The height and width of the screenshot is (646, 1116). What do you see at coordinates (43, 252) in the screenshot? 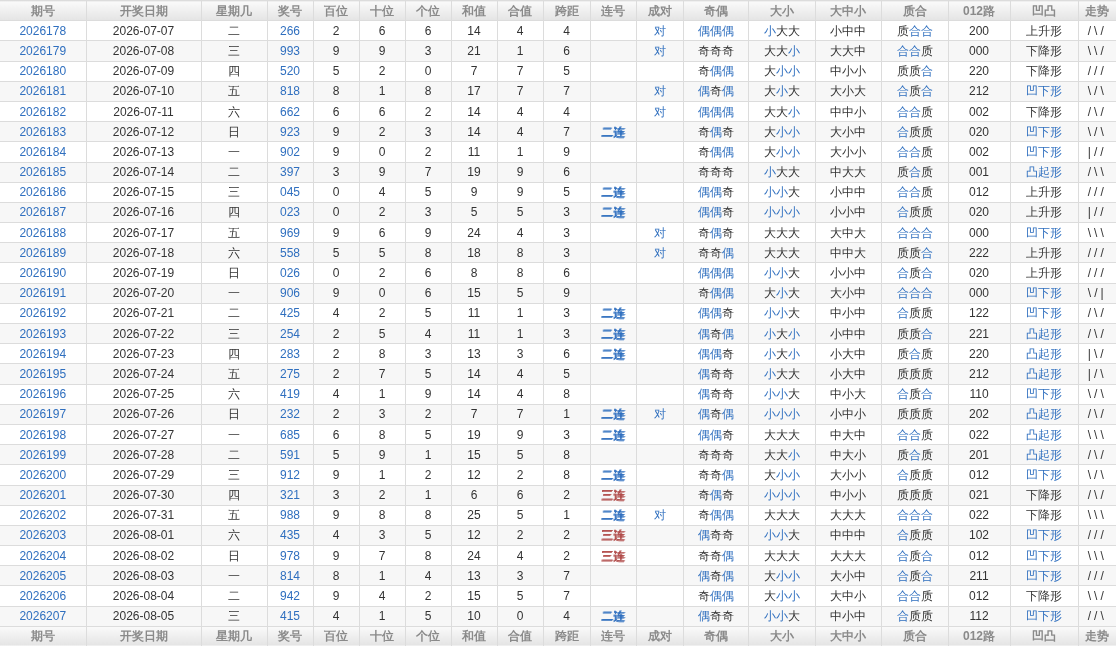
I see `issue-link: 2026189` at bounding box center [43, 252].